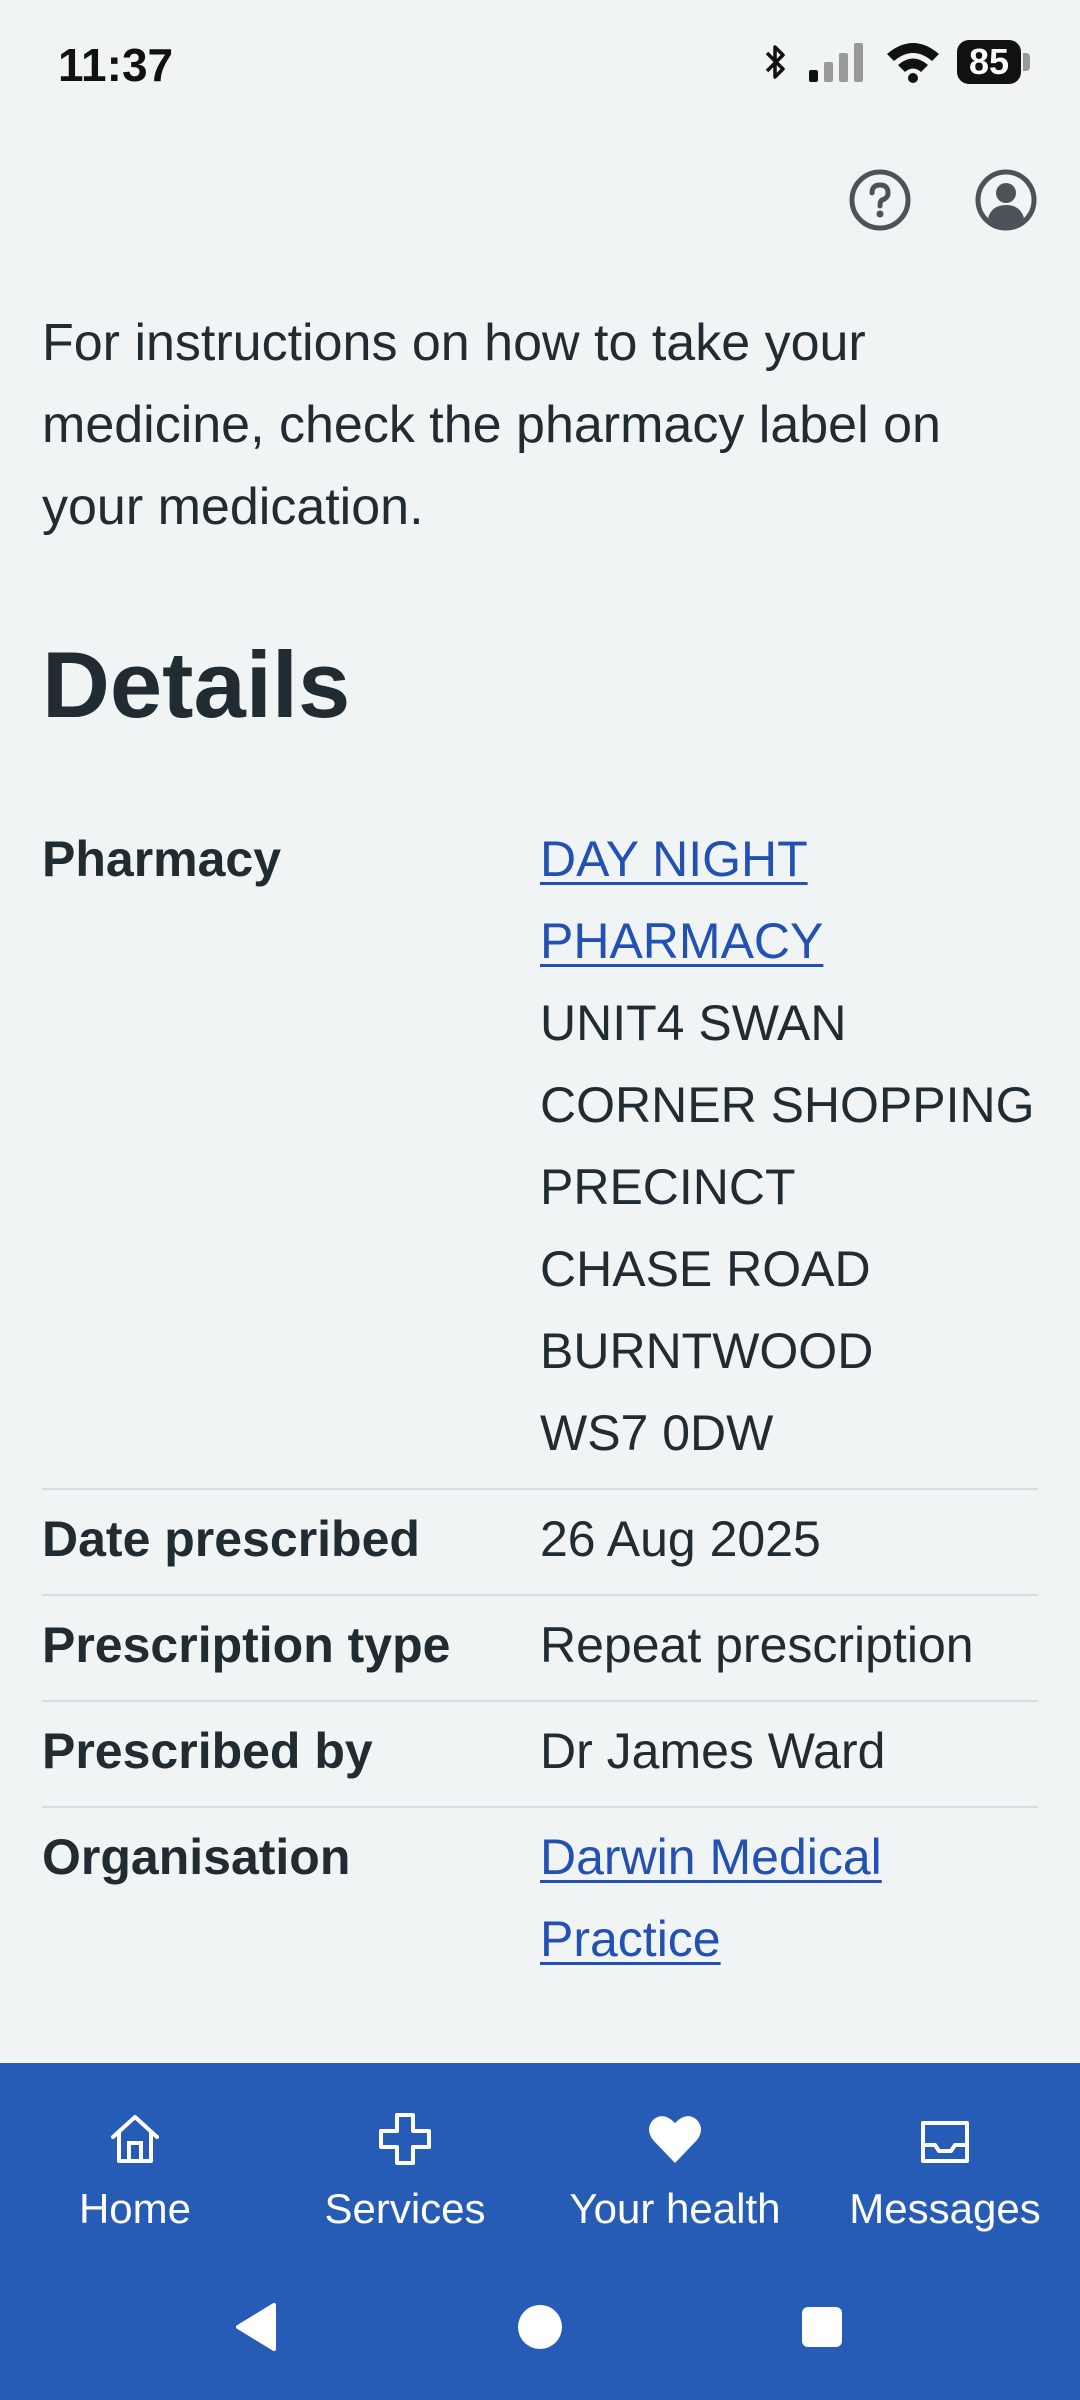  I want to click on pharmacy-address-line: WS7 0DW, so click(657, 1433).